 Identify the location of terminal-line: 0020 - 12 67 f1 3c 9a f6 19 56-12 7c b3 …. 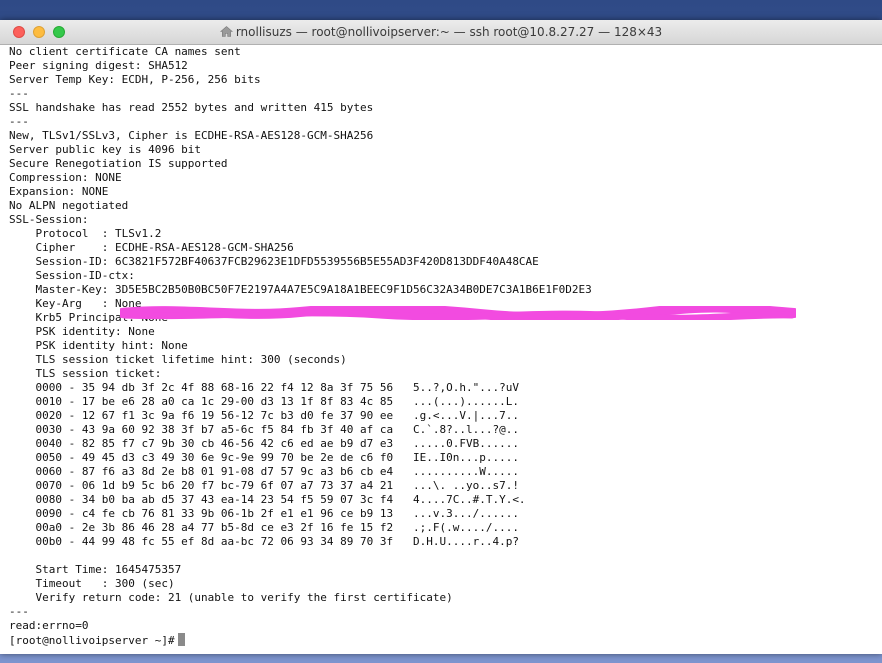
(264, 415).